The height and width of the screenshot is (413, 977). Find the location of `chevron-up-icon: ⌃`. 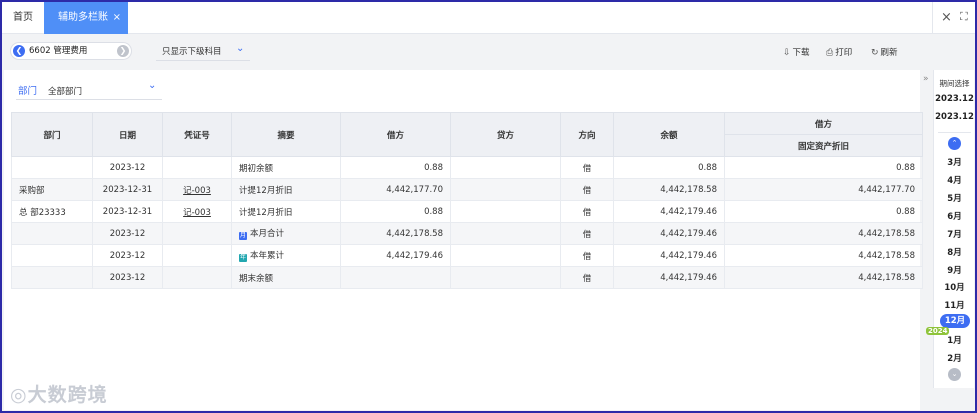

chevron-up-icon: ⌃ is located at coordinates (954, 143).